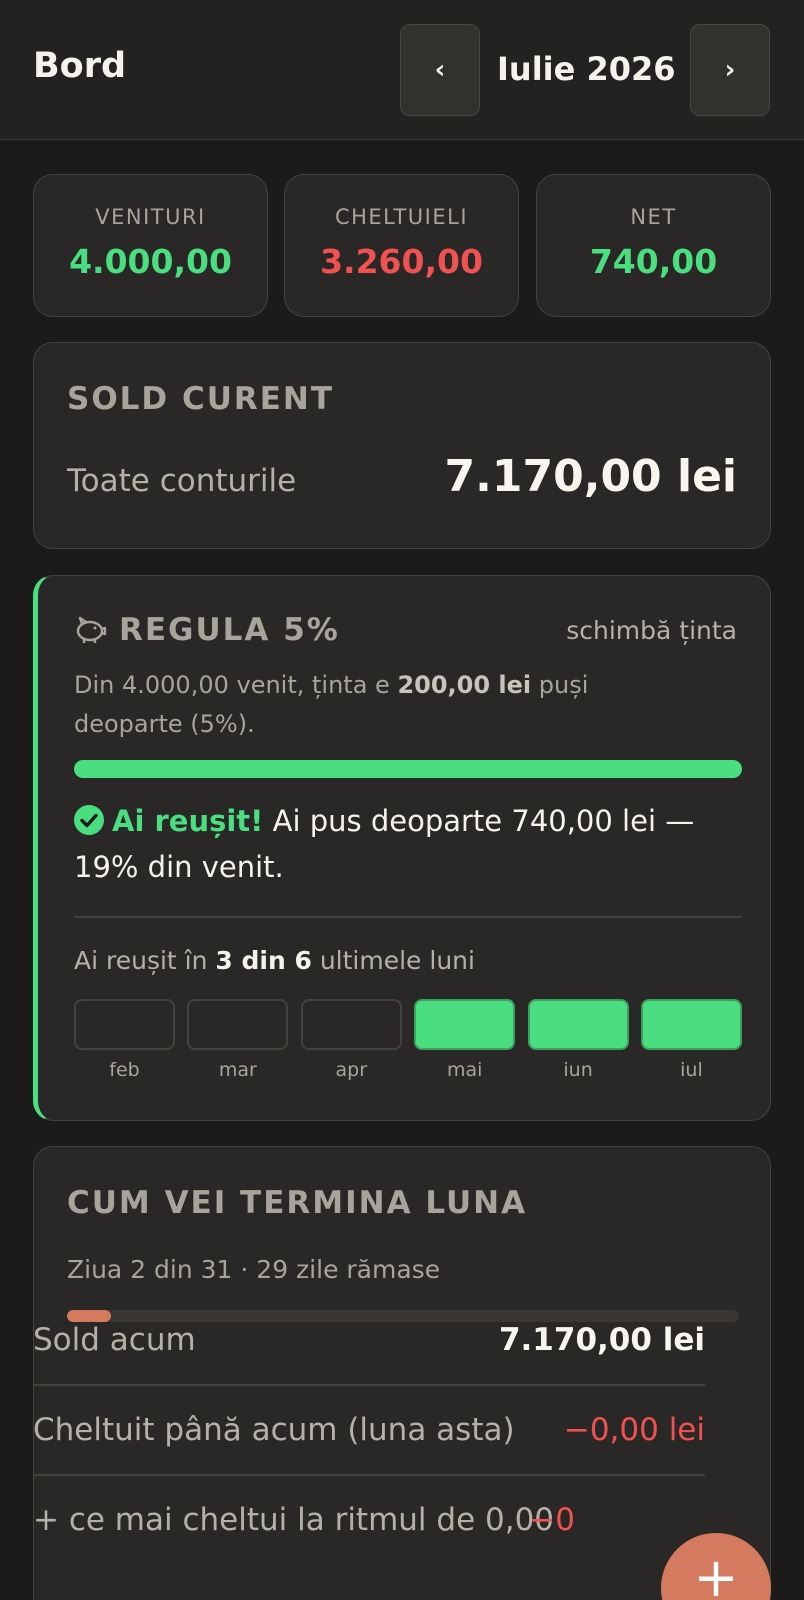 Image resolution: width=804 pixels, height=1600 pixels. I want to click on month-name: iul, so click(691, 1070).